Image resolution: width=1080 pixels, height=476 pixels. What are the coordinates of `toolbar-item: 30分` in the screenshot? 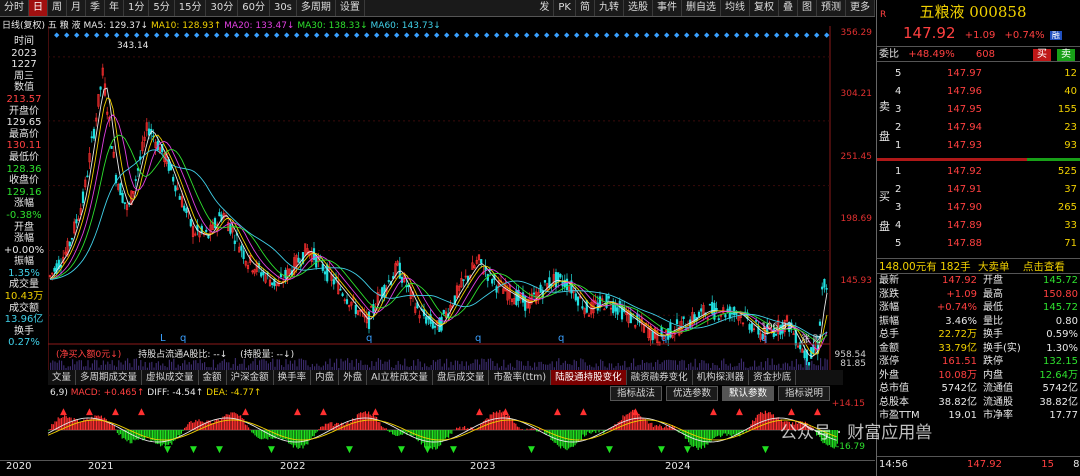 It's located at (222, 8).